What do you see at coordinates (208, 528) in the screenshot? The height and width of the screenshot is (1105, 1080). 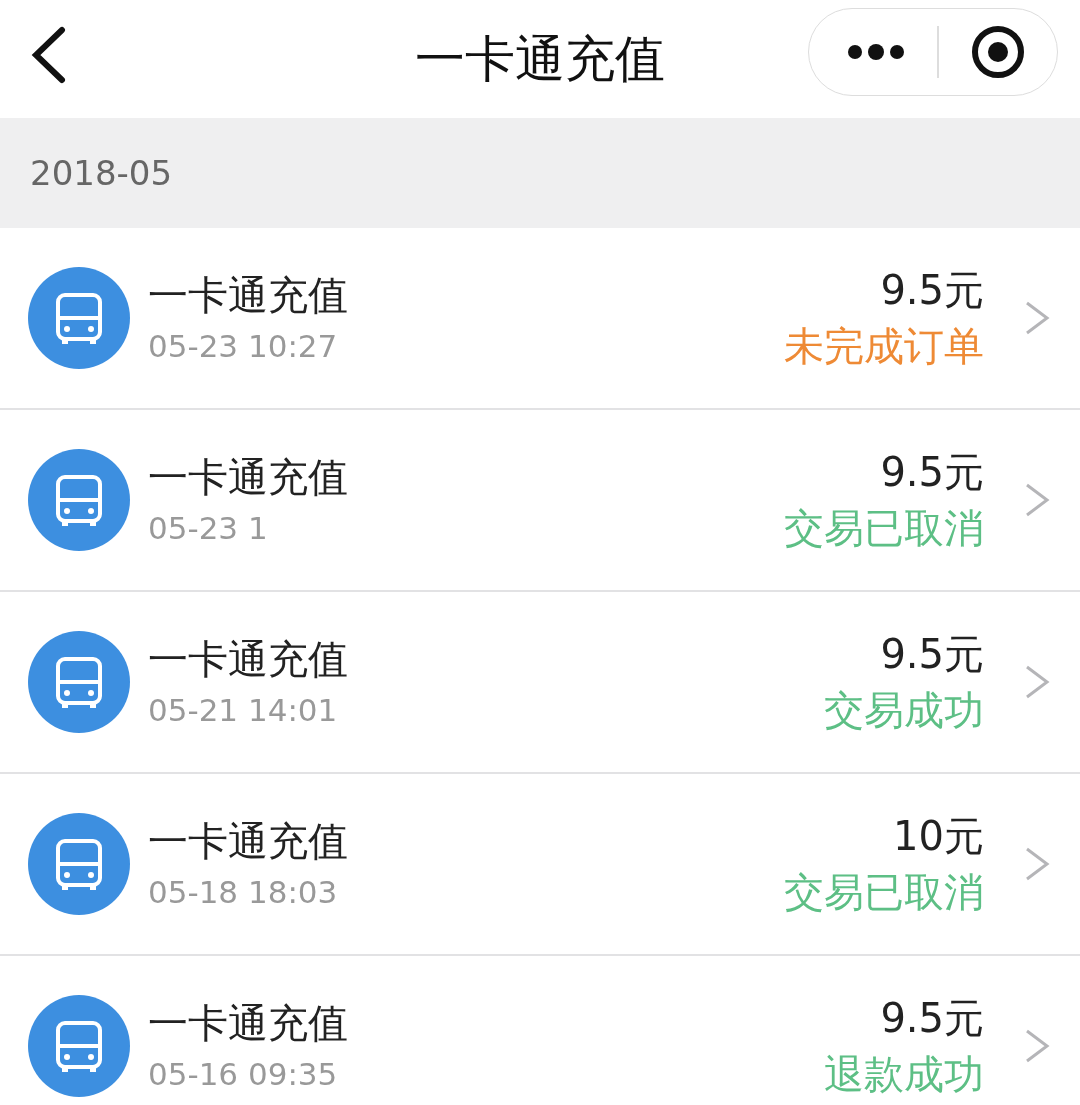 I see `record-time: 05-23 1` at bounding box center [208, 528].